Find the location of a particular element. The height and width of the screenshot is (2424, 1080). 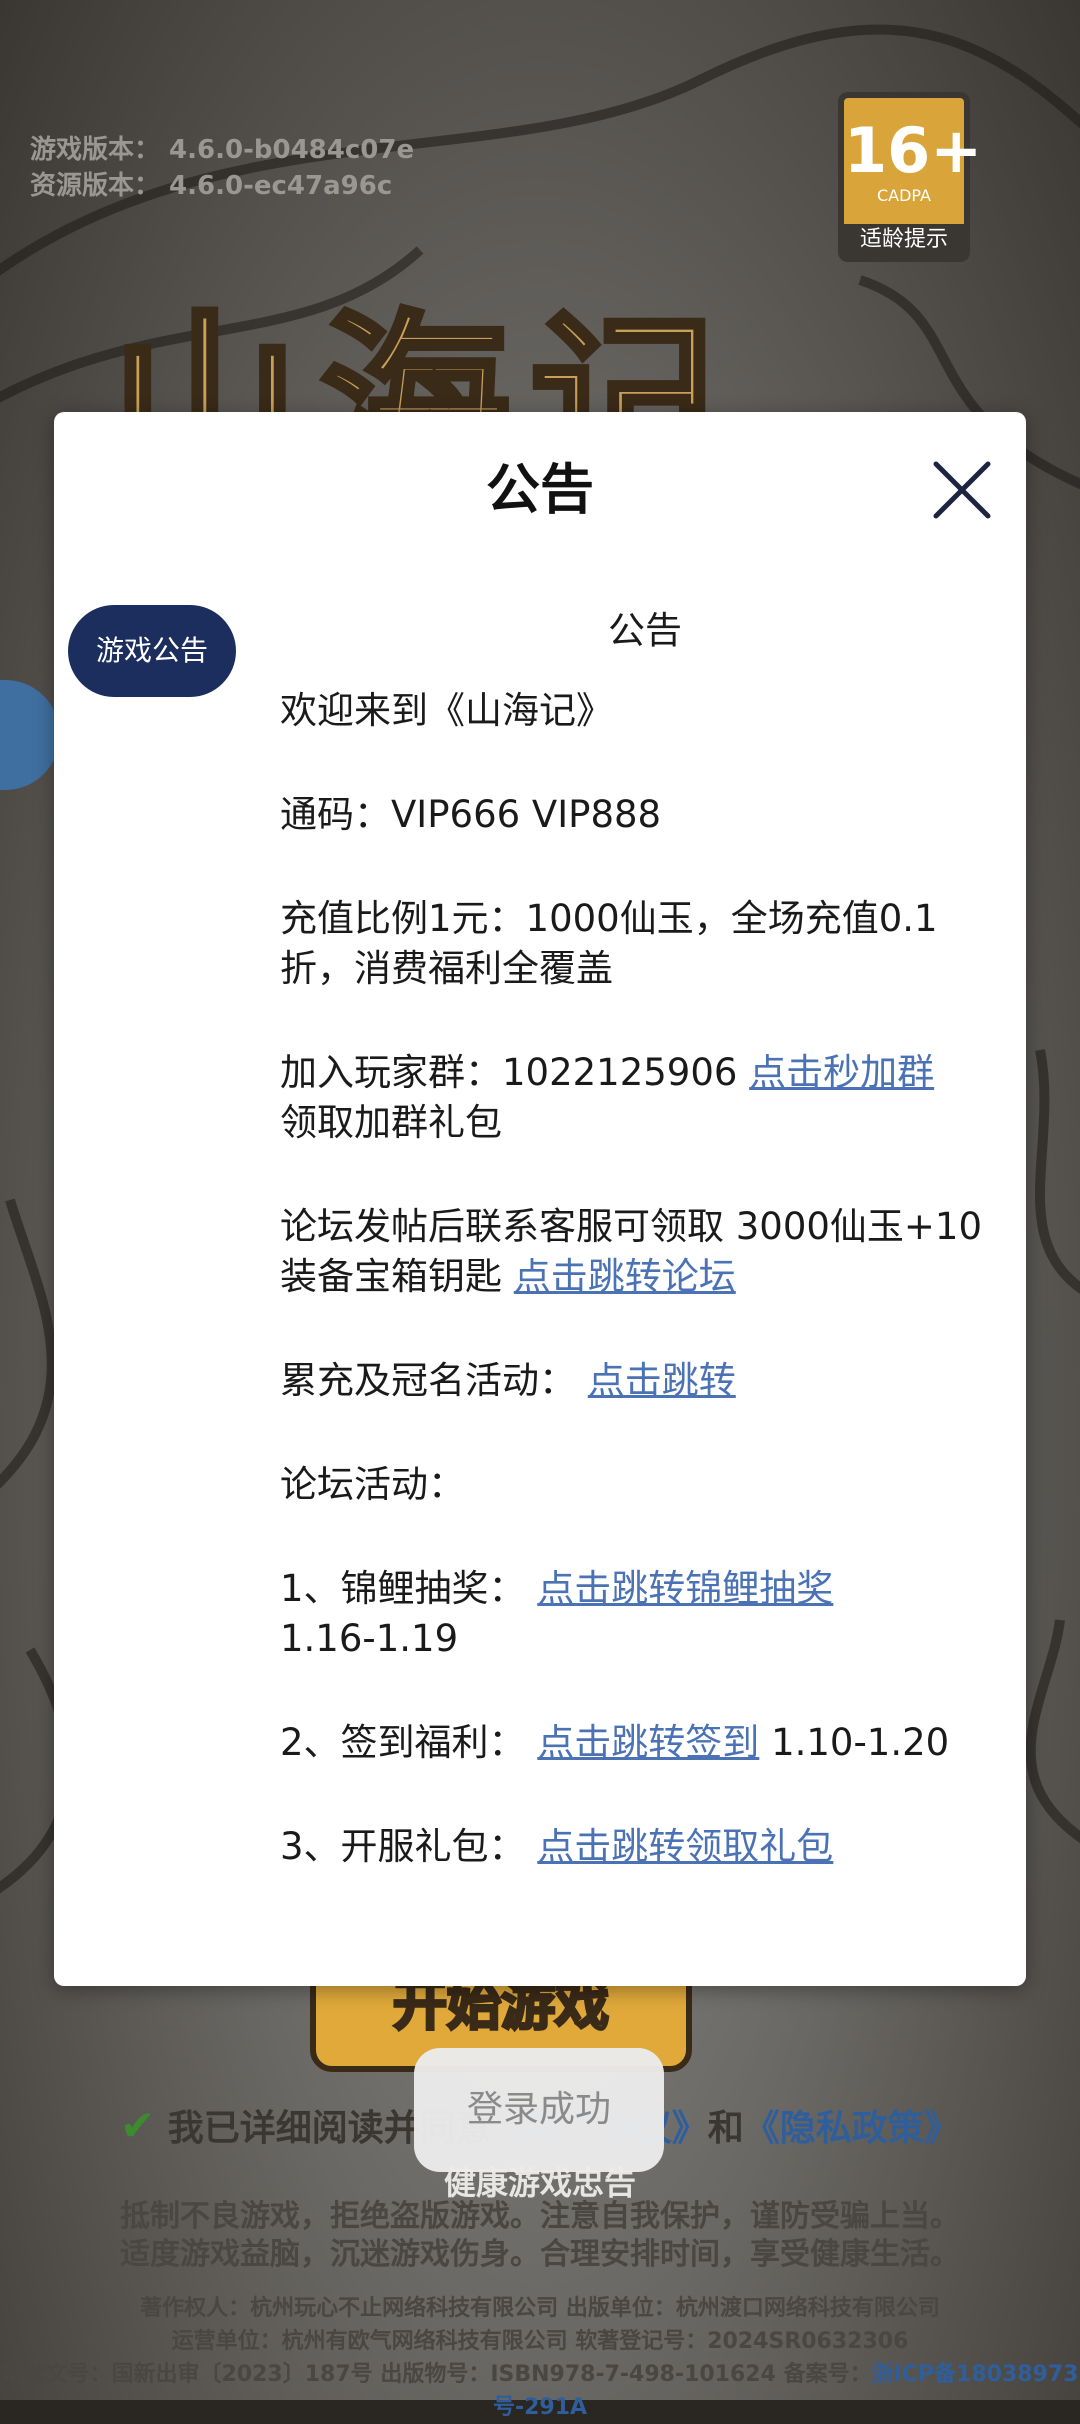

group-paragraph: 加入玩家群：1022125906 点击秒加群 领取加群礼包 is located at coordinates (645, 1098).